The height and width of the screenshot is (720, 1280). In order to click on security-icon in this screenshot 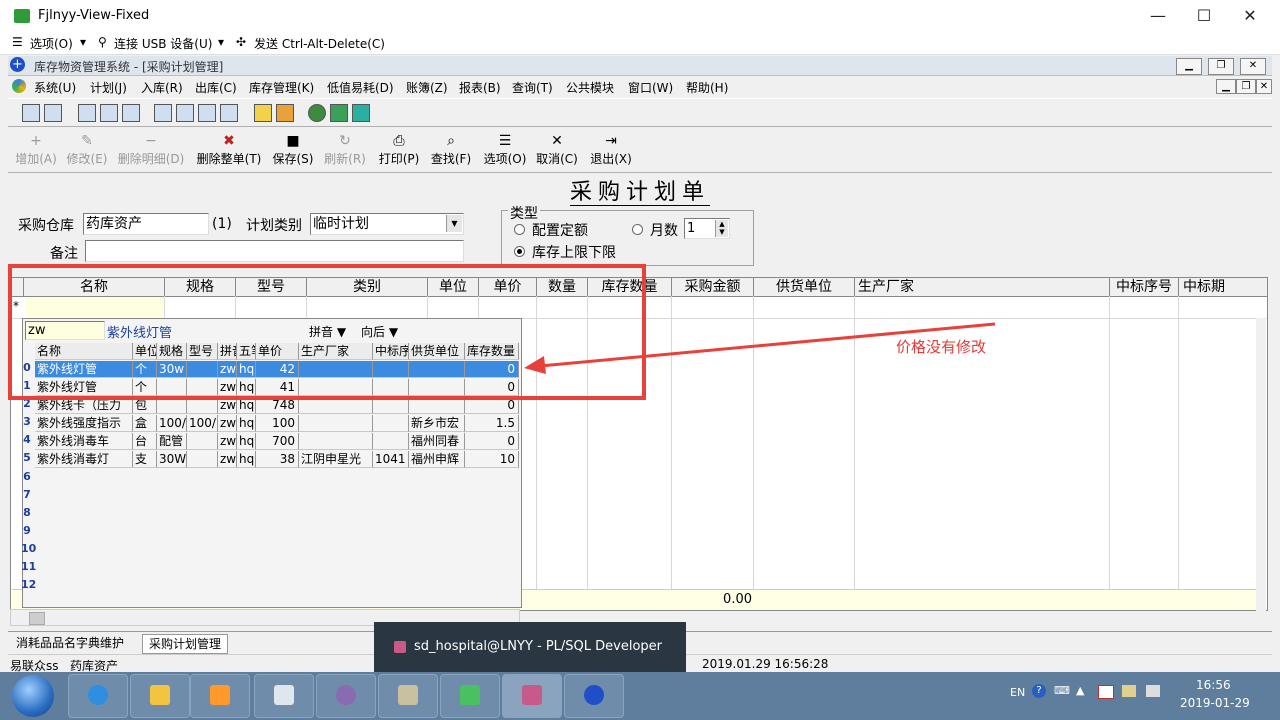, I will do `click(1129, 691)`.